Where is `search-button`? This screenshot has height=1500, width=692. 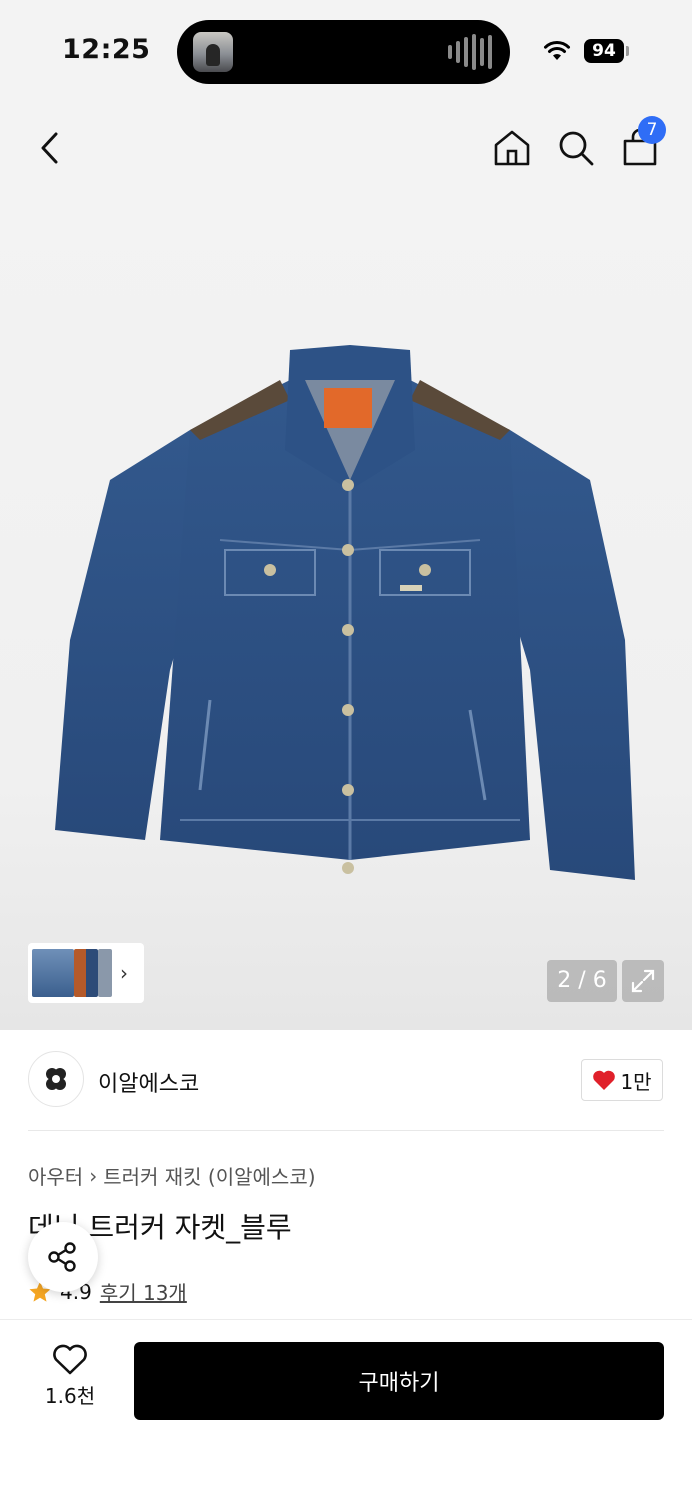
search-button is located at coordinates (576, 148).